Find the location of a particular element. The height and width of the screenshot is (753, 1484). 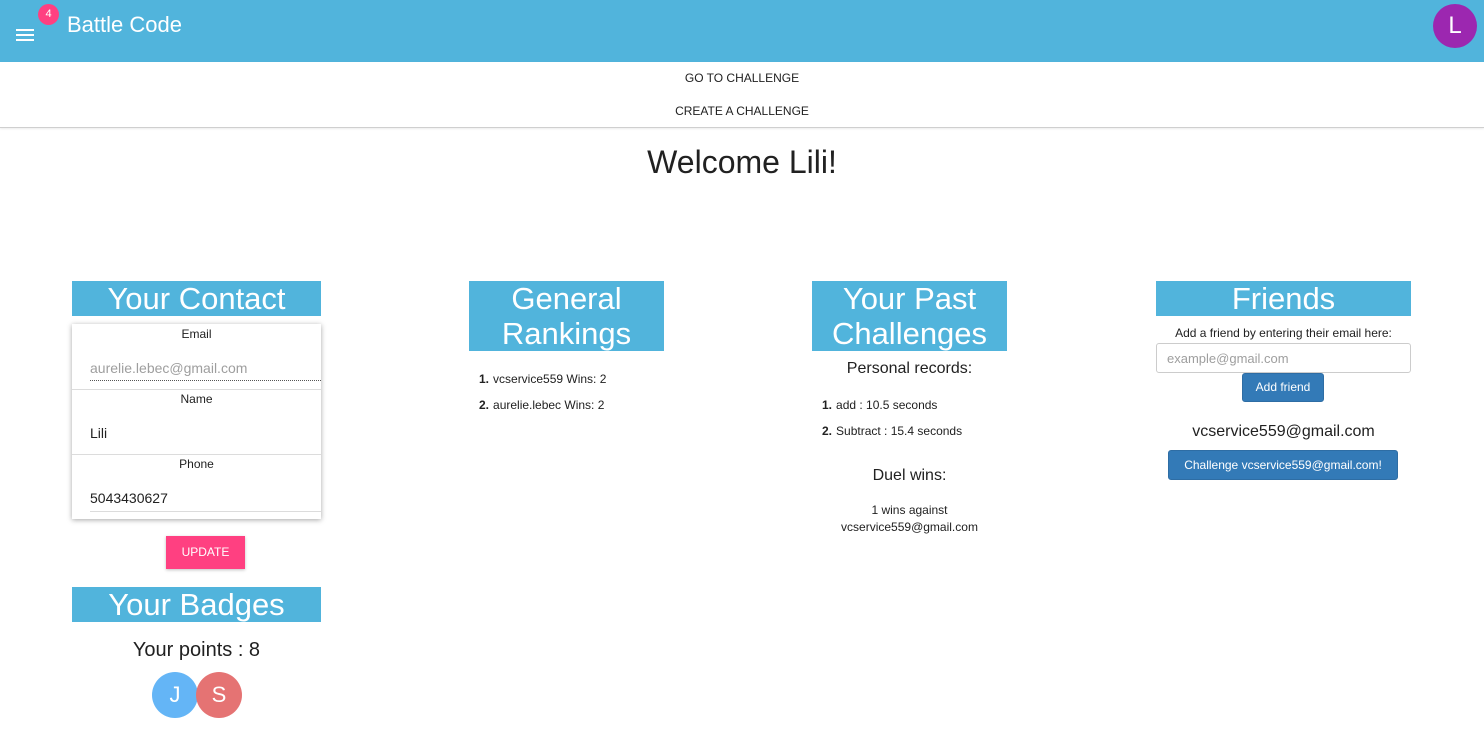

menu-icon is located at coordinates (27, 35).